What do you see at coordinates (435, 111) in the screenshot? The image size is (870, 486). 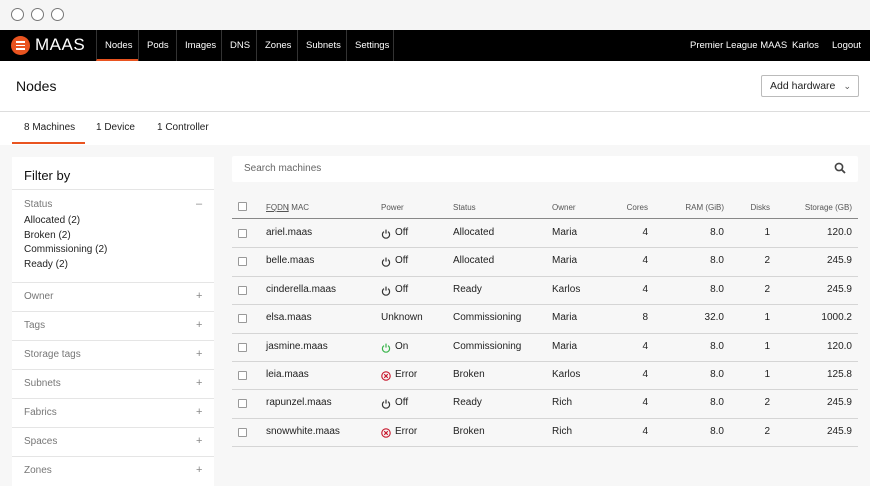 I see `header-divider` at bounding box center [435, 111].